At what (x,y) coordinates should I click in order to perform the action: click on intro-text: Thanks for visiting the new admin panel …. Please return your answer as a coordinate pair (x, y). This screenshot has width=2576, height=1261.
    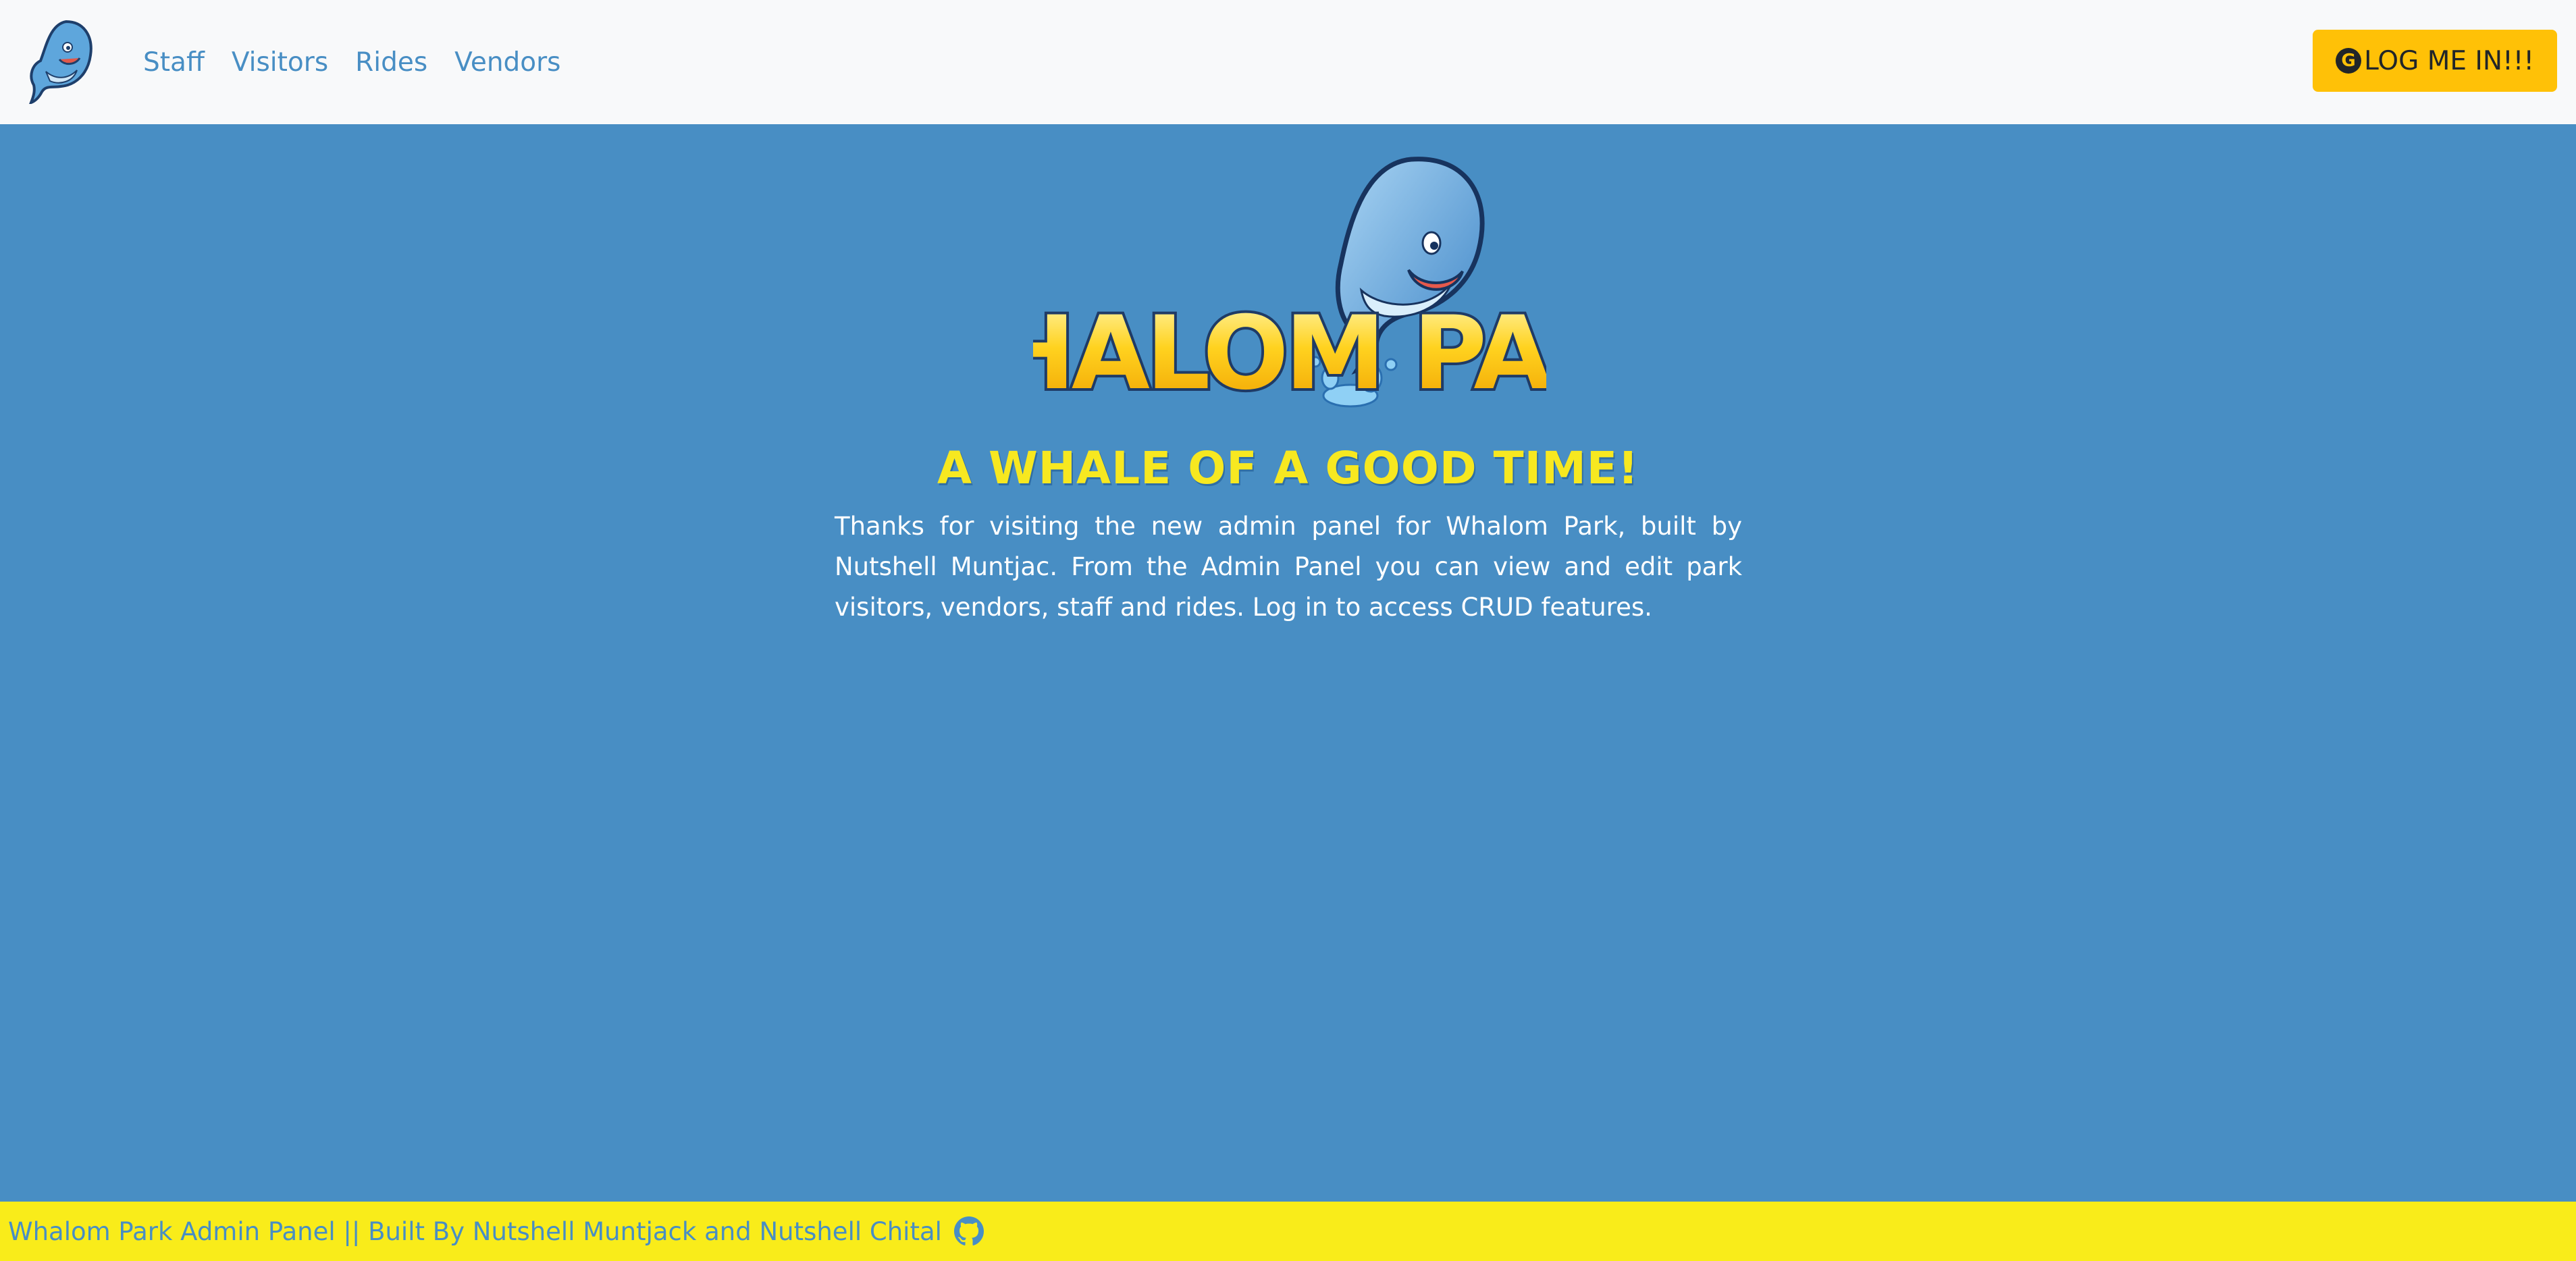
    Looking at the image, I should click on (1288, 567).